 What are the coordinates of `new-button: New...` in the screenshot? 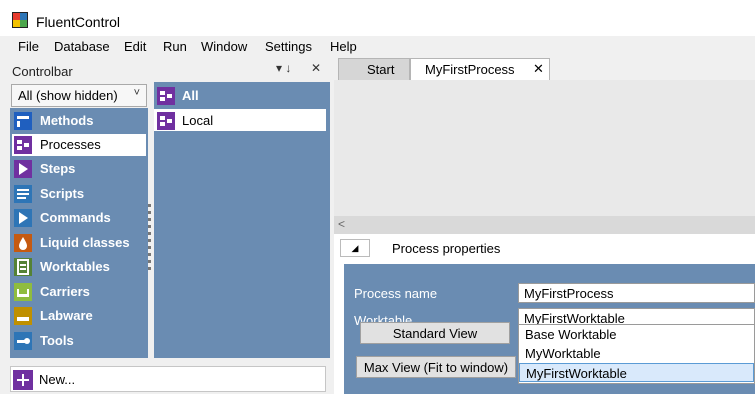 It's located at (168, 379).